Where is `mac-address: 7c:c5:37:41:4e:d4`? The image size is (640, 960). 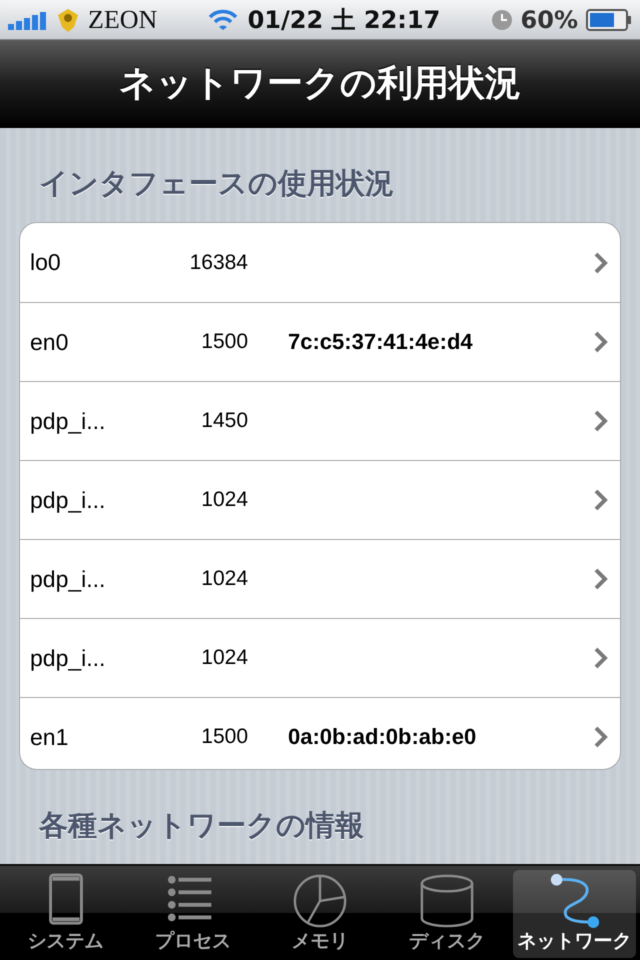 mac-address: 7c:c5:37:41:4e:d4 is located at coordinates (380, 342).